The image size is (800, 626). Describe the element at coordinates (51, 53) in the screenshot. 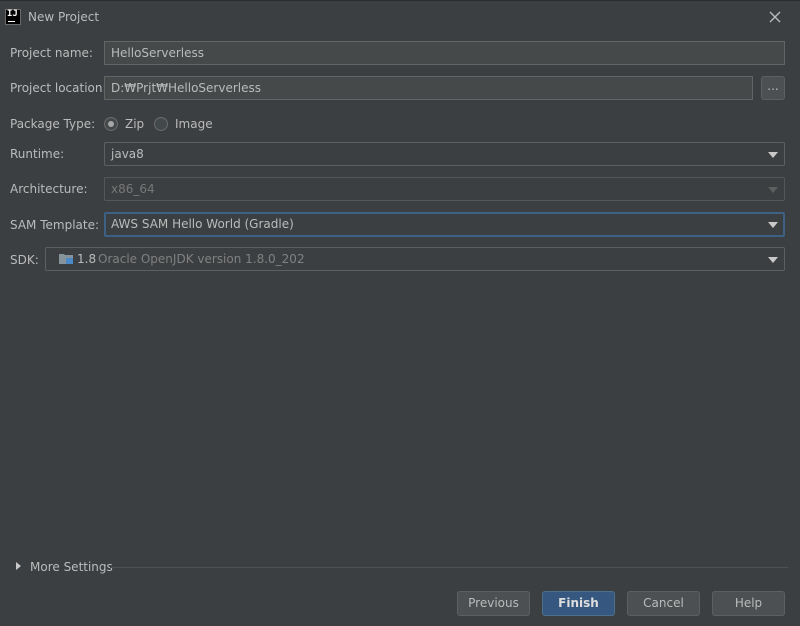

I see `project-name-label: Project name:` at that location.